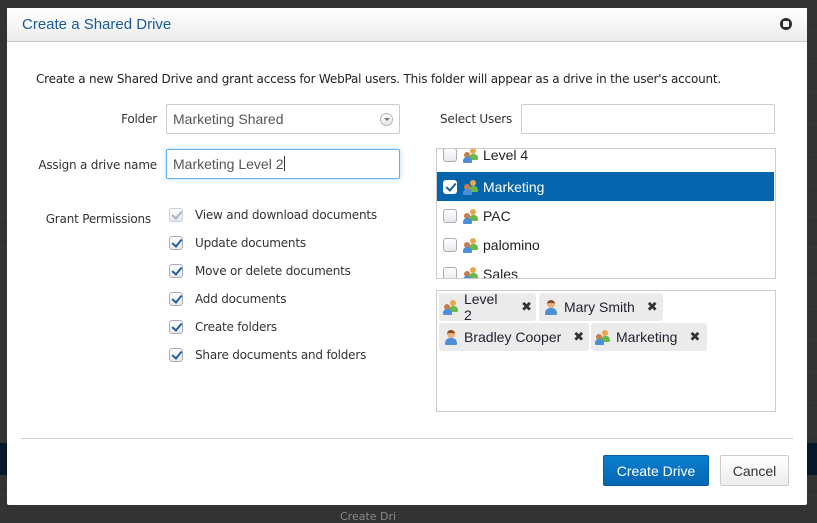 The width and height of the screenshot is (817, 523). Describe the element at coordinates (506, 155) in the screenshot. I see `user-name: Level 4` at that location.